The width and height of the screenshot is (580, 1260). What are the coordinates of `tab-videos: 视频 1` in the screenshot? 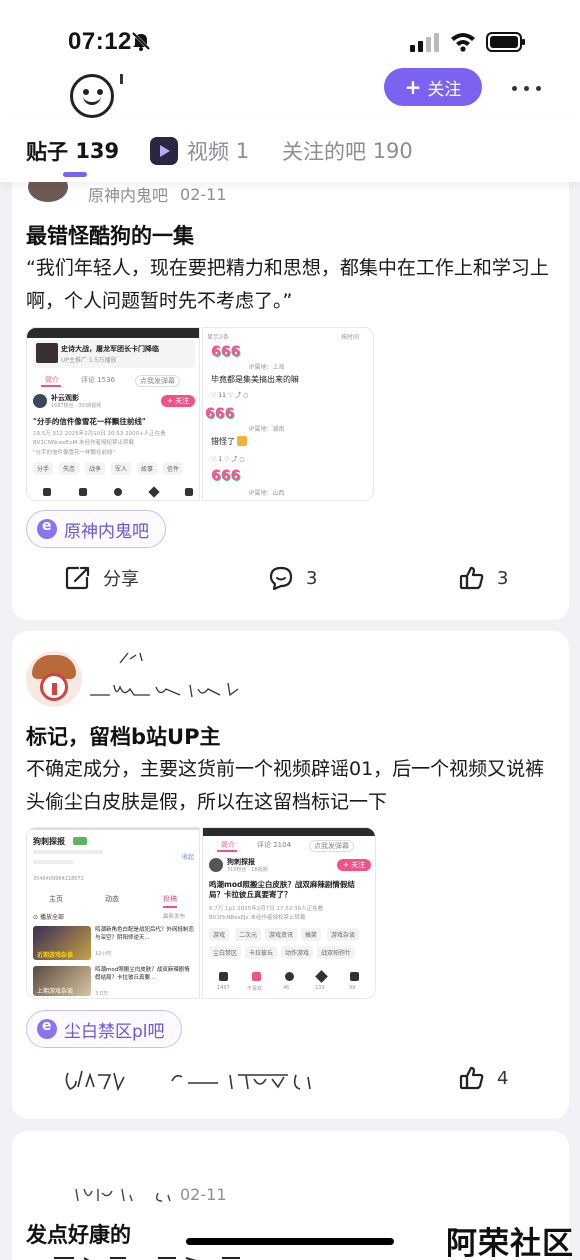 It's located at (199, 151).